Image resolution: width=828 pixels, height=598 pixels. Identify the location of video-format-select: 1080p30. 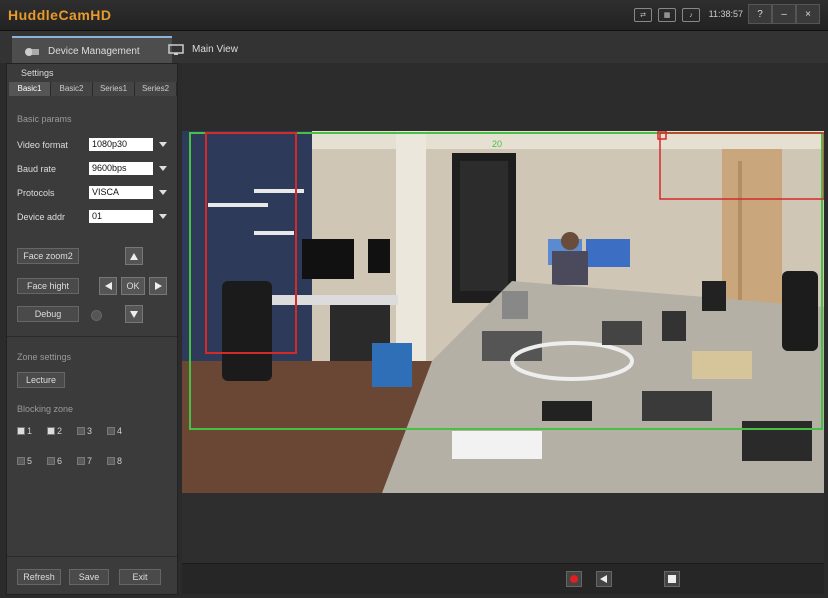
(121, 144).